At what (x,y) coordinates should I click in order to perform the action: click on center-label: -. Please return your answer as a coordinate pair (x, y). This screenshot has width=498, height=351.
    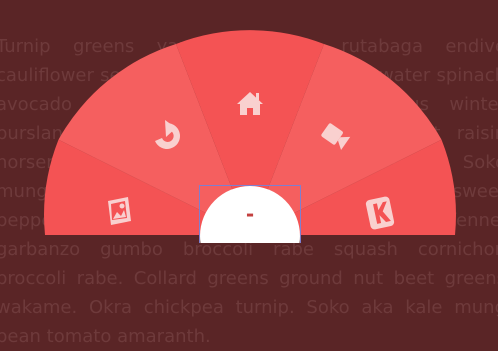
    Looking at the image, I should click on (250, 214).